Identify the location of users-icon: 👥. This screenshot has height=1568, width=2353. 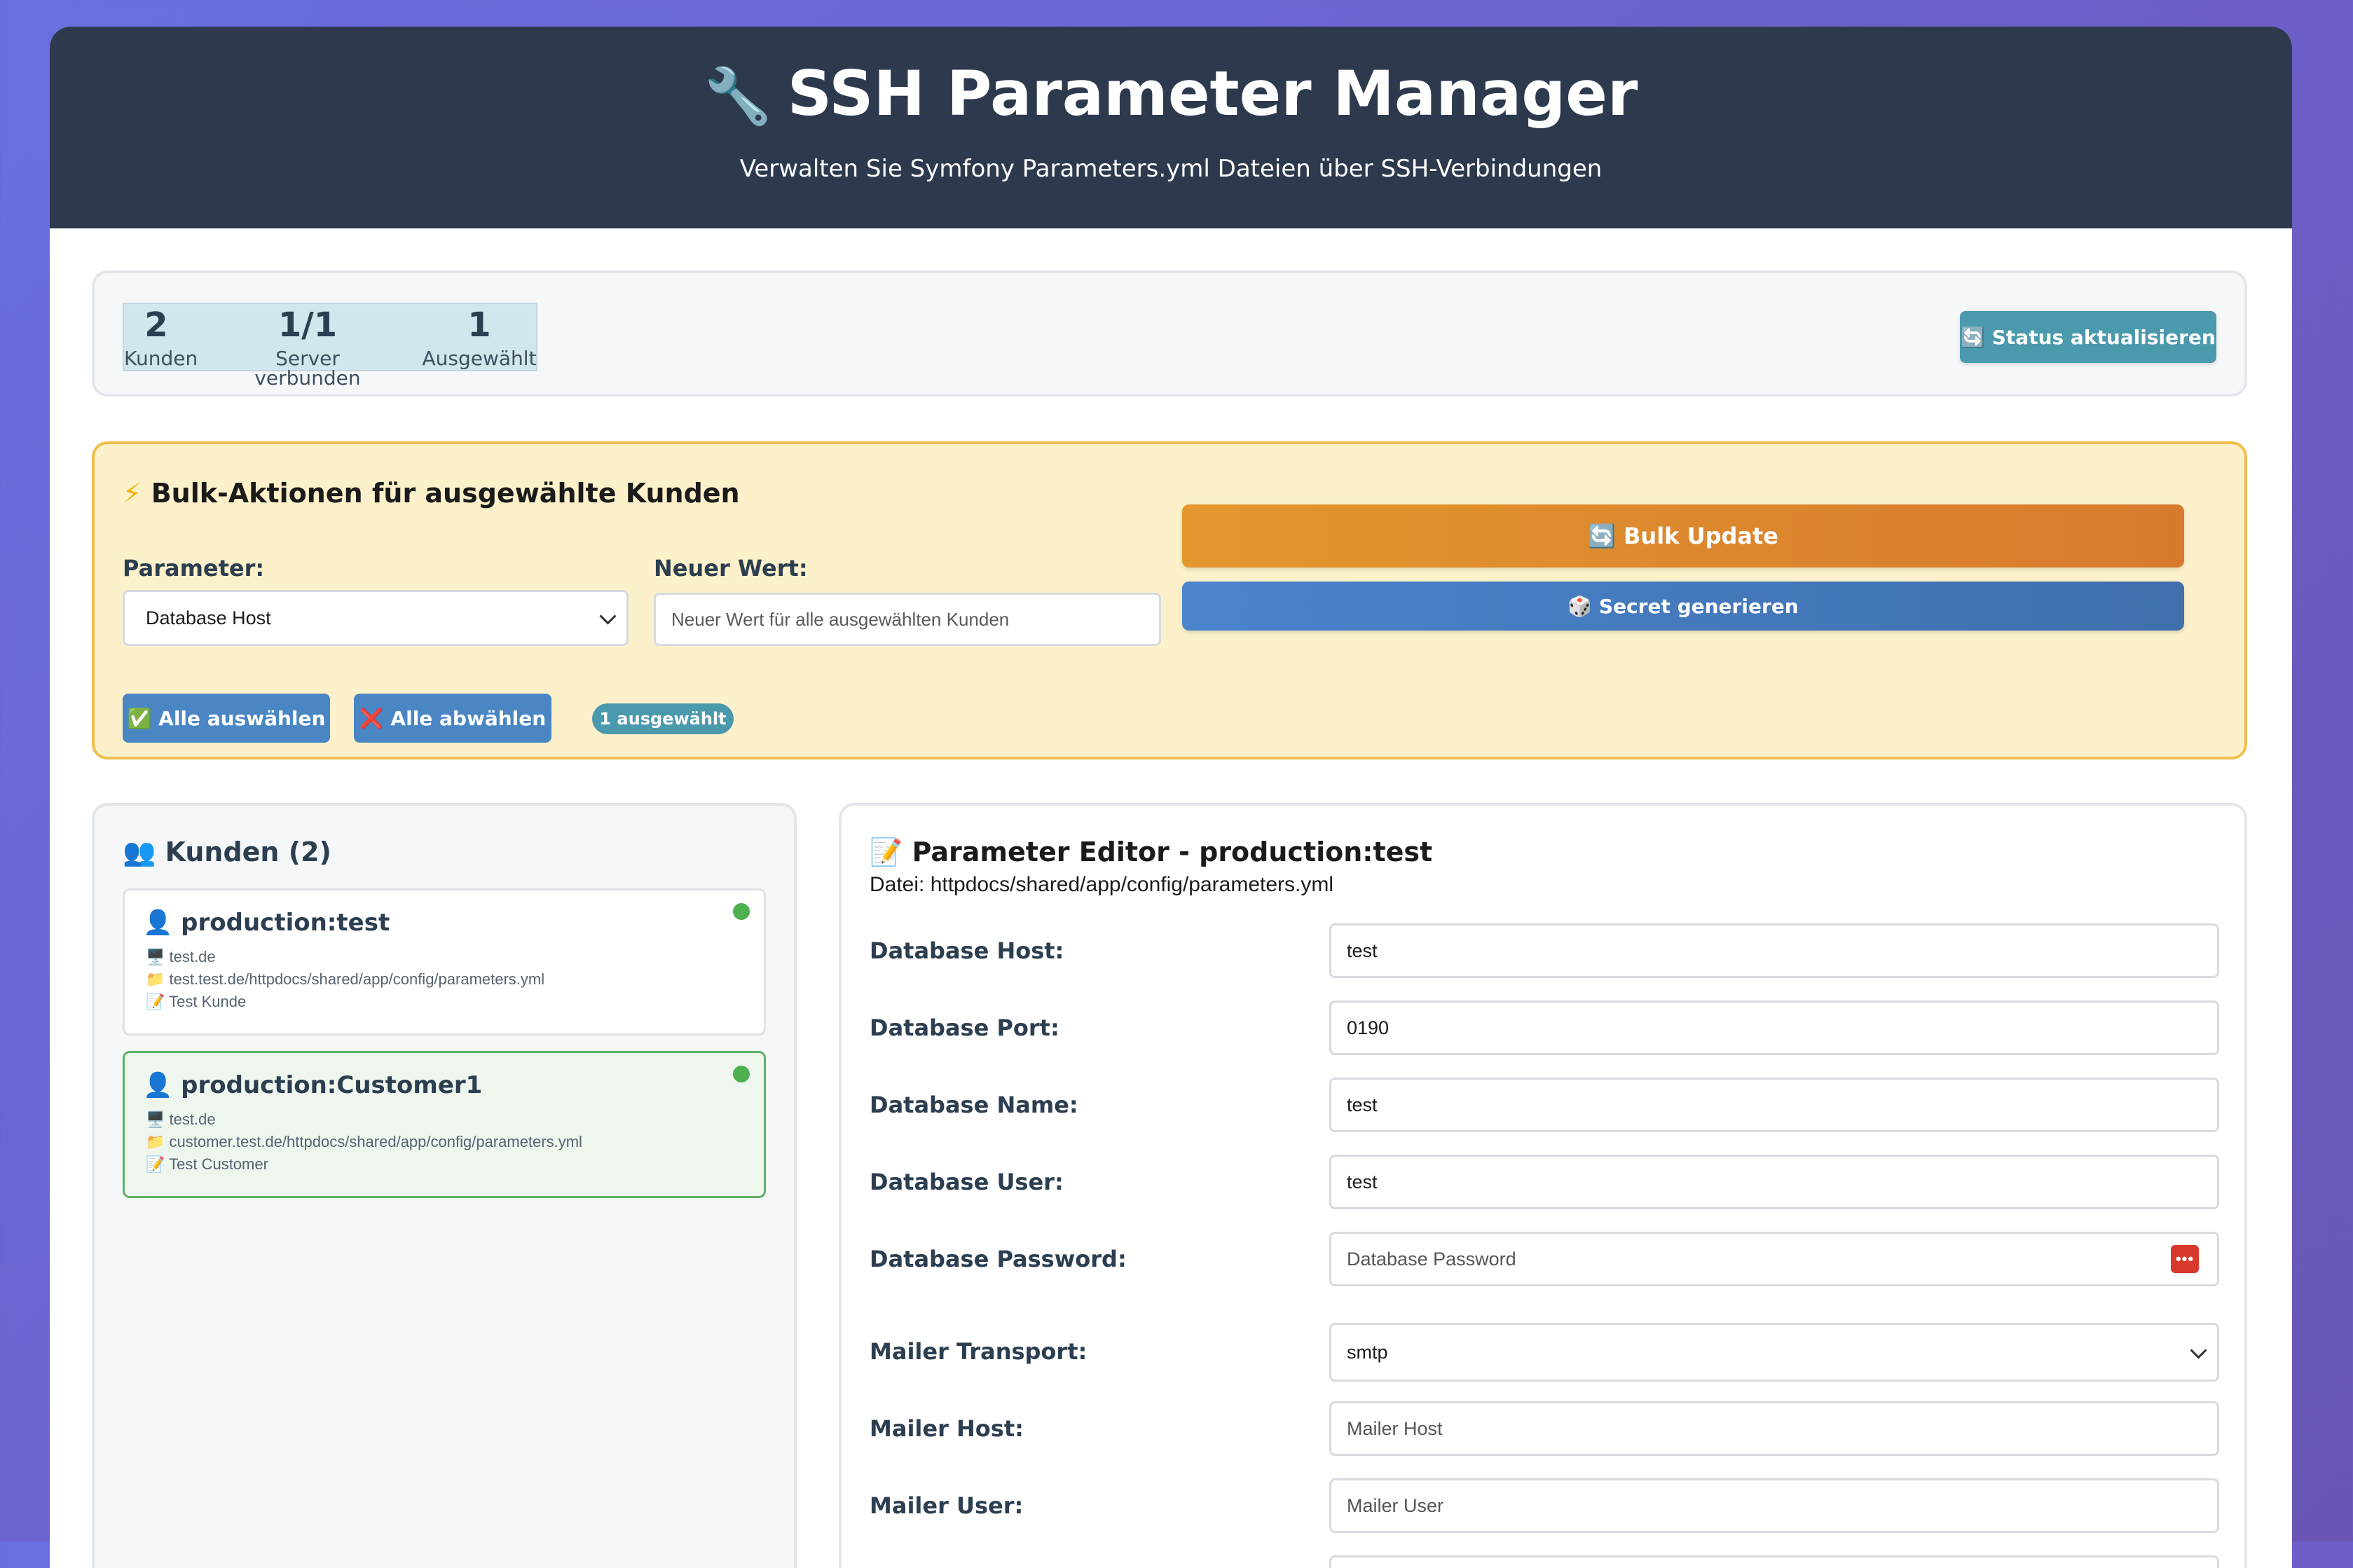
(139, 852).